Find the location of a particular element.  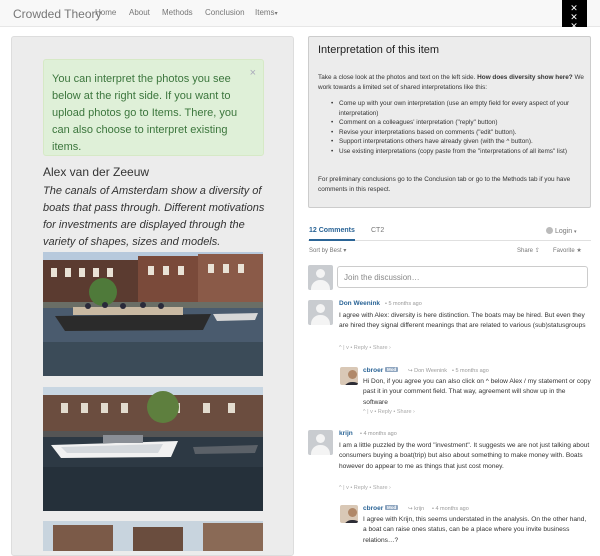

sort-label: Sort by Best is located at coordinates (325, 251).